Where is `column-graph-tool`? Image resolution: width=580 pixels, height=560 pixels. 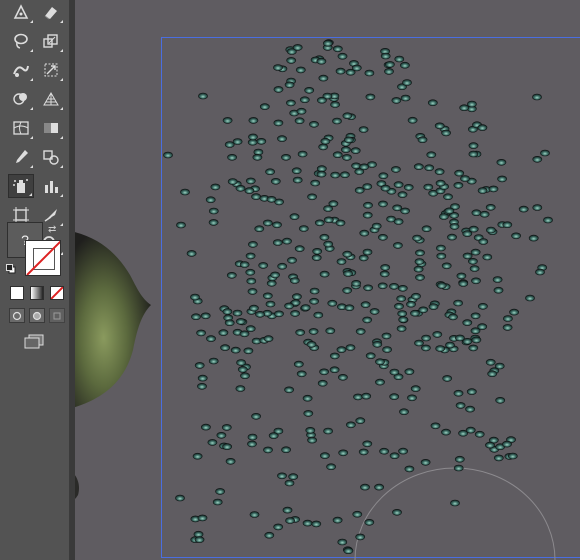 column-graph-tool is located at coordinates (51, 186).